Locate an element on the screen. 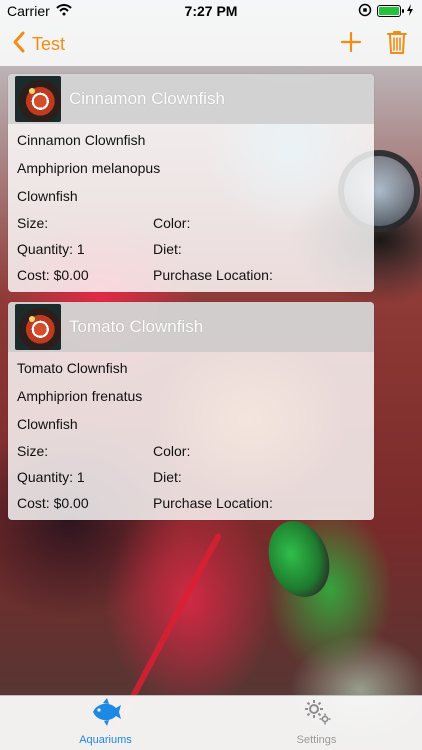 This screenshot has height=750, width=422. carrier-label: Carrier is located at coordinates (28, 11).